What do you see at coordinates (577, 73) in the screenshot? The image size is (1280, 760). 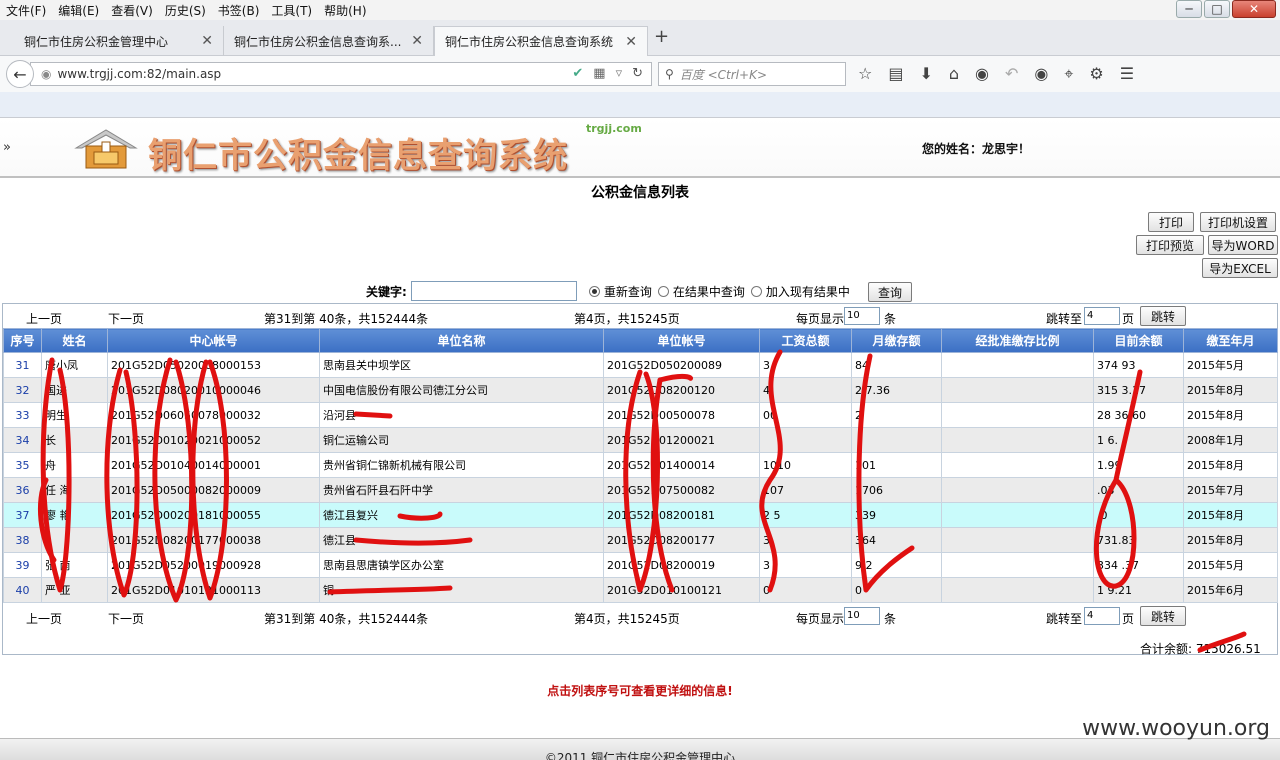 I see `shield-icon: ✔` at bounding box center [577, 73].